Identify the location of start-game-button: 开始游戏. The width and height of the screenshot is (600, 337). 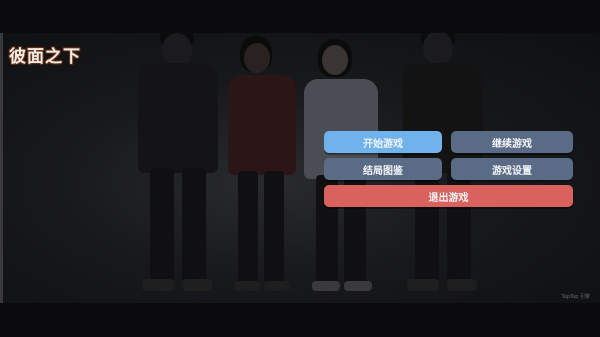
(383, 142).